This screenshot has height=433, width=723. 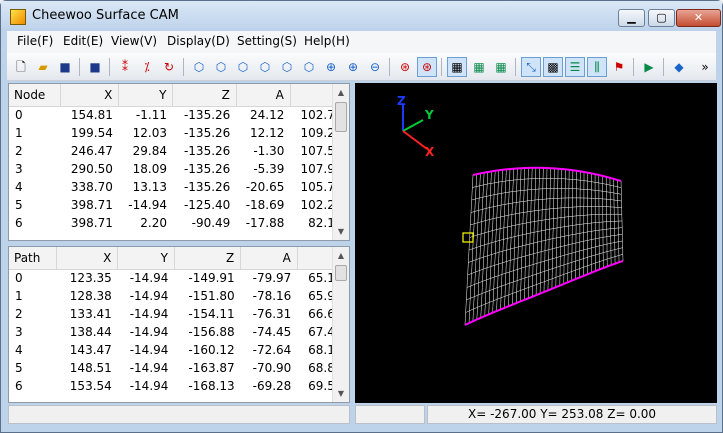 What do you see at coordinates (331, 67) in the screenshot?
I see `zoom-fit-icon: ⊕` at bounding box center [331, 67].